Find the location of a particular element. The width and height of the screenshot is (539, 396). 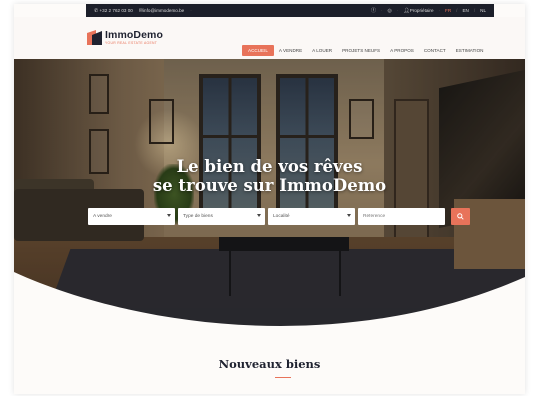

top-bar-right: ⓕ · ◎ · 👤︎Propriétaire · FR / EN / NL is located at coordinates (428, 11).